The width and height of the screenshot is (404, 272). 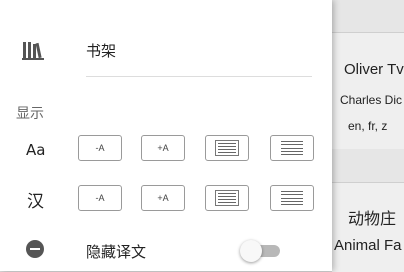 What do you see at coordinates (35, 202) in the screenshot?
I see `chinese-font-label: 汉` at bounding box center [35, 202].